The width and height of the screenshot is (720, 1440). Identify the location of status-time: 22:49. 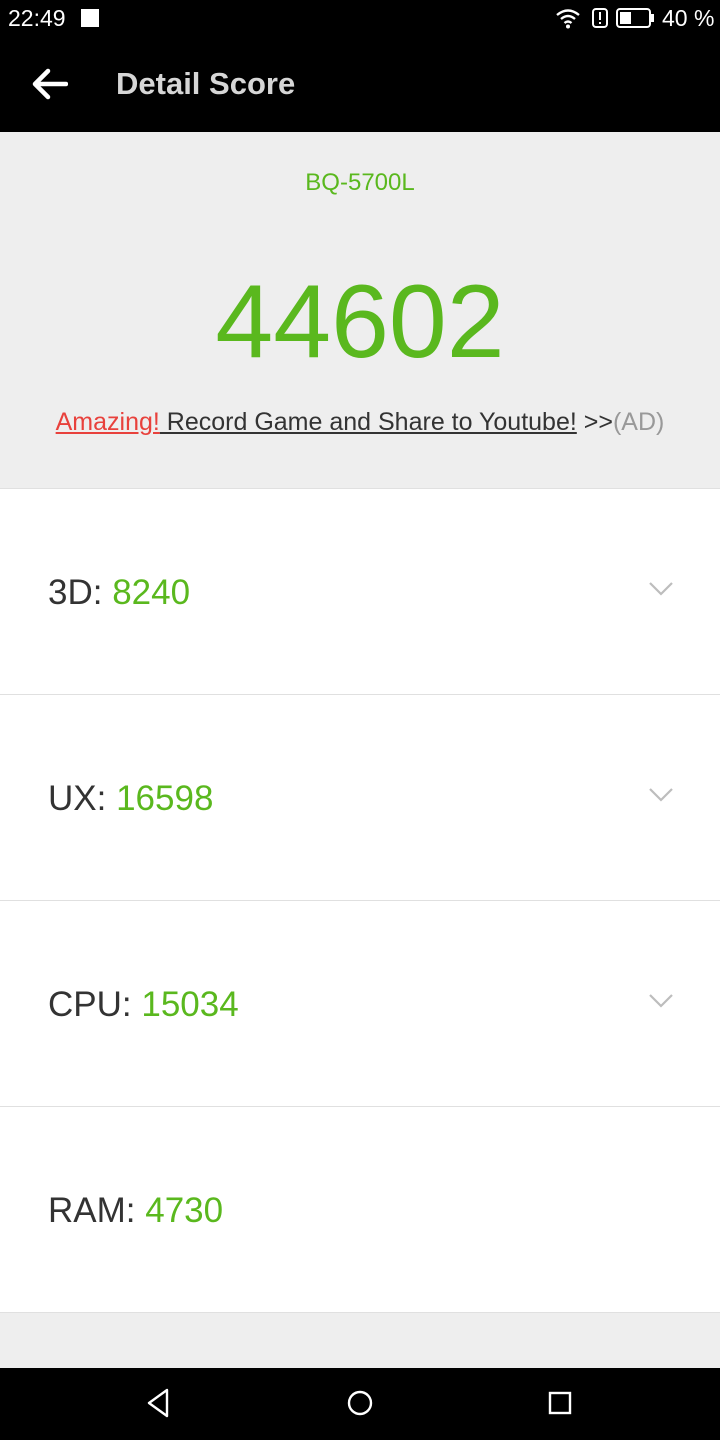
(37, 18).